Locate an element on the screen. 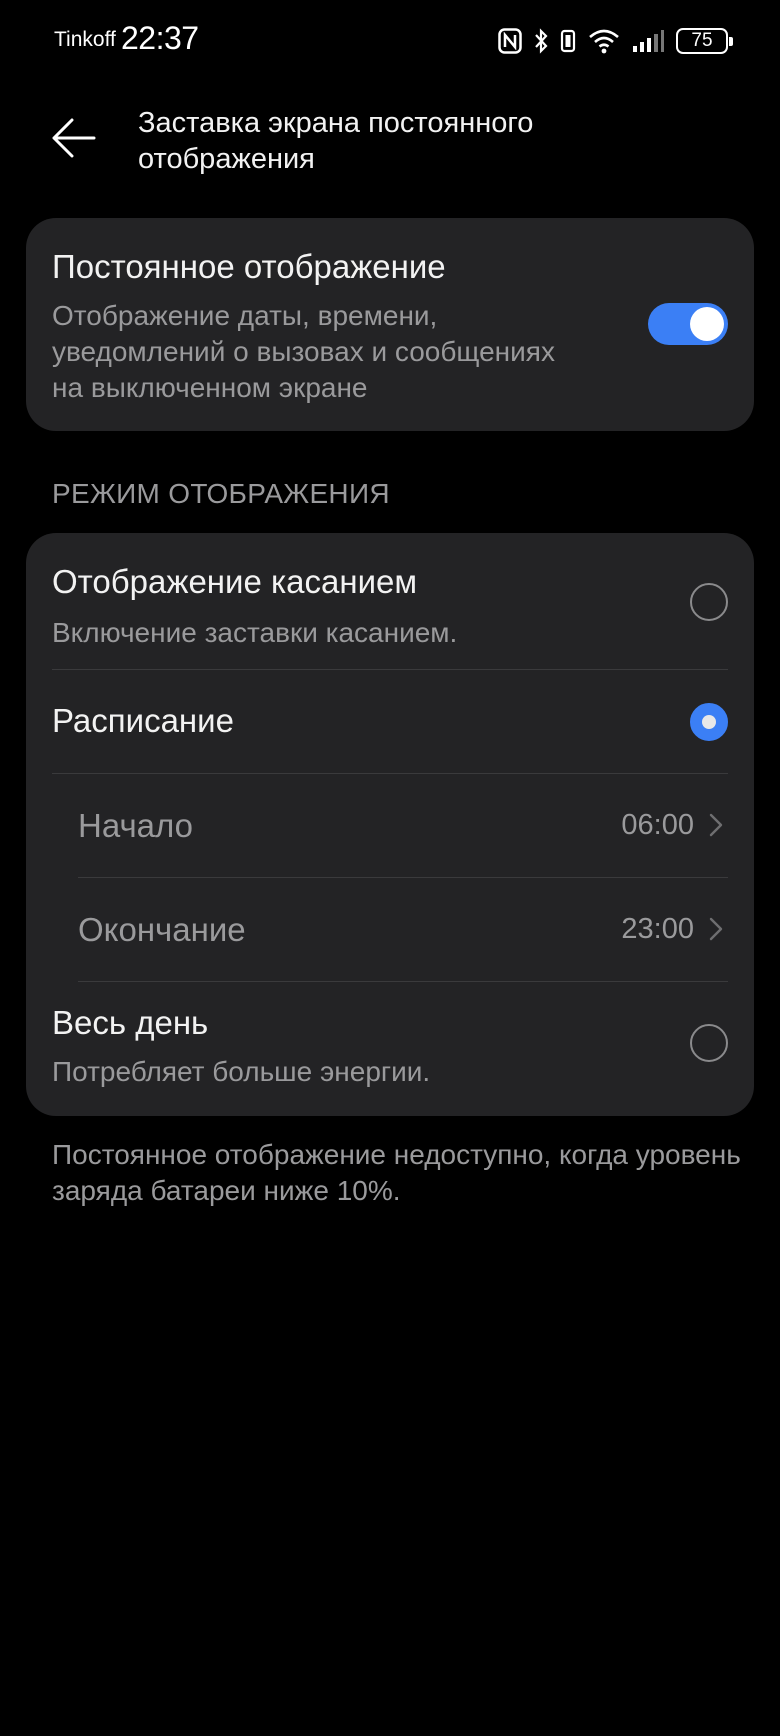 The width and height of the screenshot is (780, 1736). back-button is located at coordinates (79, 141).